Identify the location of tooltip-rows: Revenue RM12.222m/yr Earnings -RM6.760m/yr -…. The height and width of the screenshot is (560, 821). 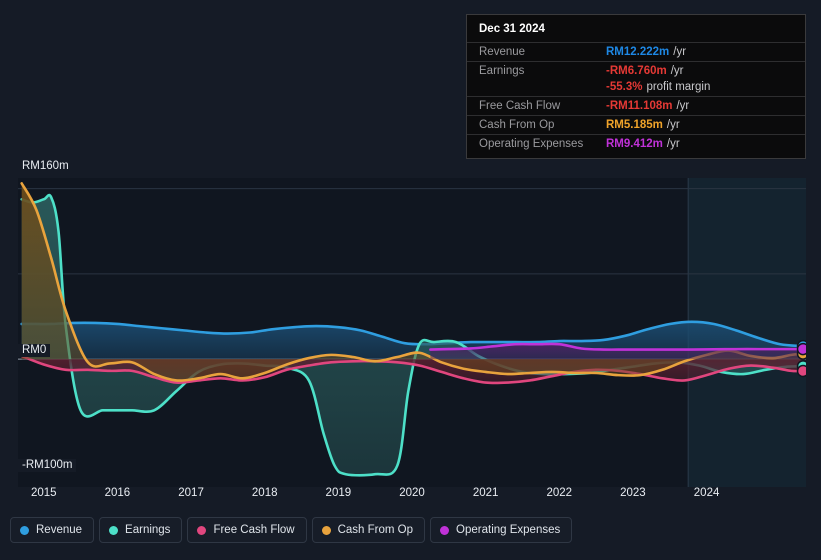
(636, 97).